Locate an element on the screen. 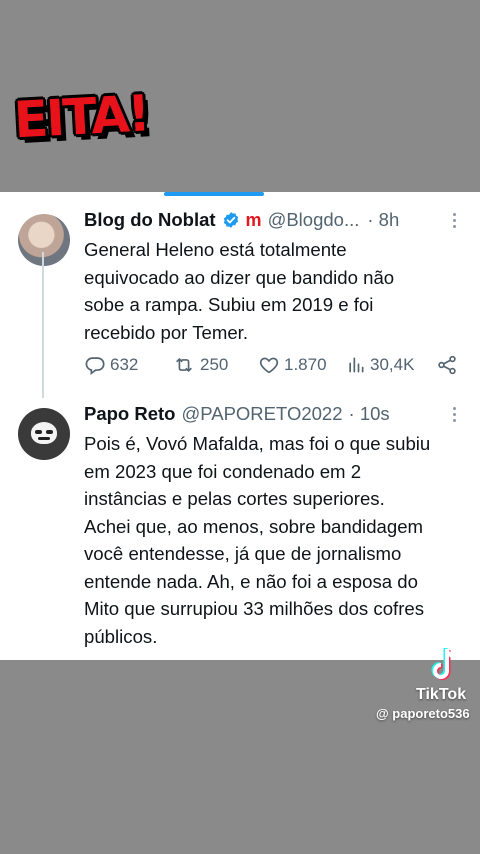 Image resolution: width=480 pixels, height=854 pixels. tiktok-watermark: TikTok @ paporeto536 is located at coordinates (425, 686).